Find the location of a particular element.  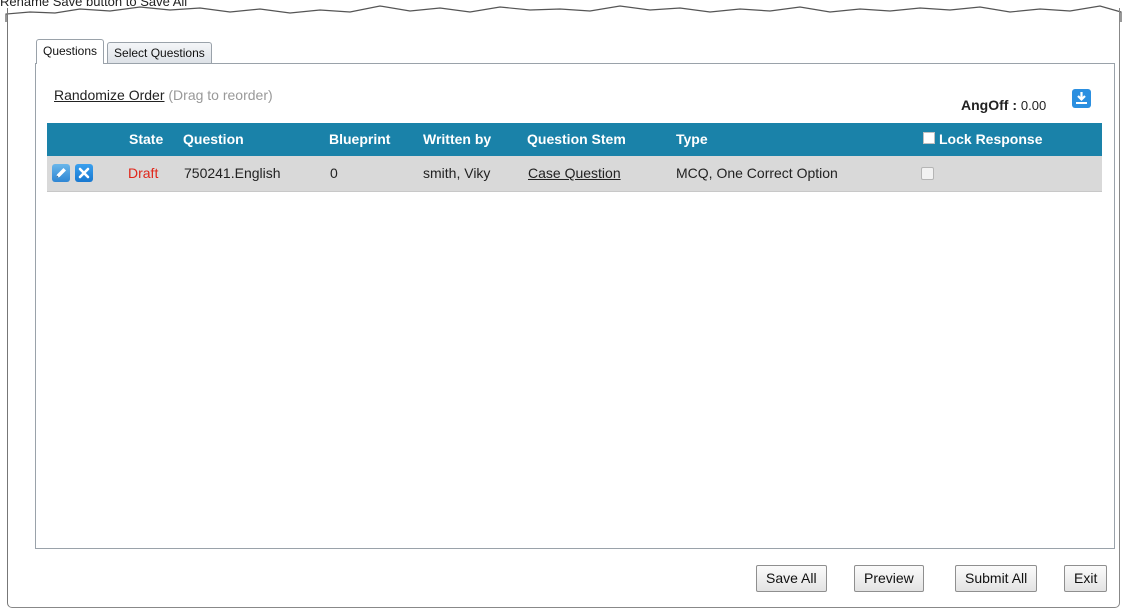

submit-all-button: Submit All is located at coordinates (996, 578).